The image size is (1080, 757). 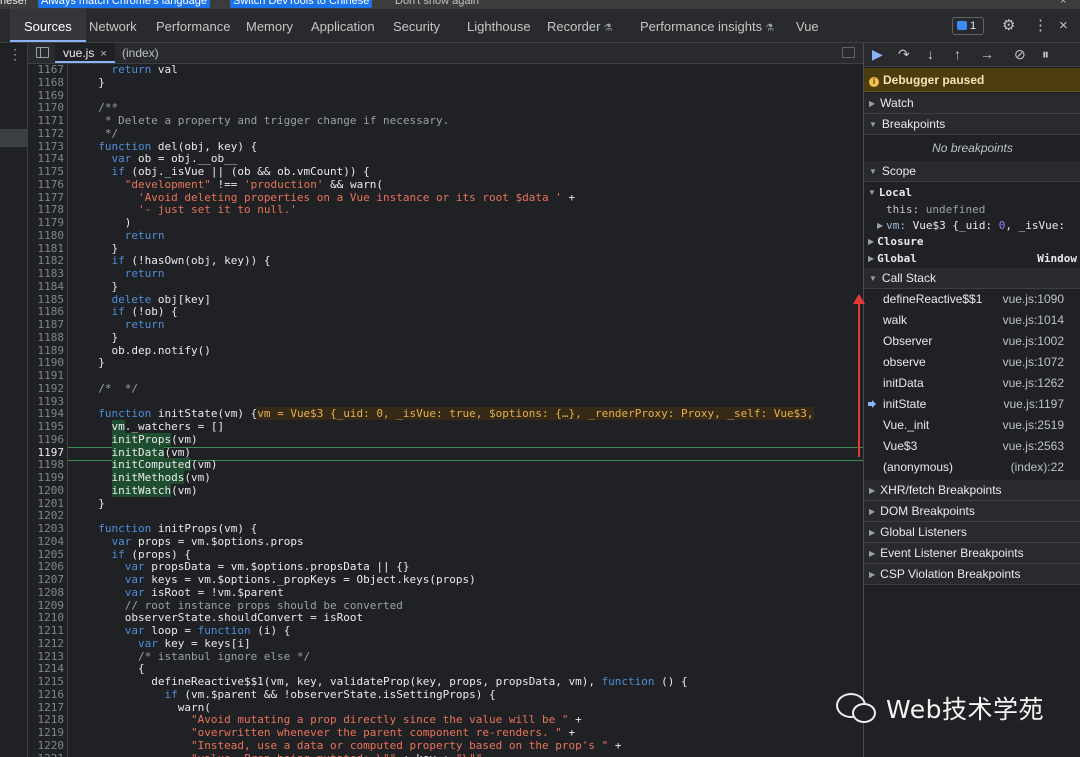 What do you see at coordinates (46, 134) in the screenshot?
I see `line-number: 1172` at bounding box center [46, 134].